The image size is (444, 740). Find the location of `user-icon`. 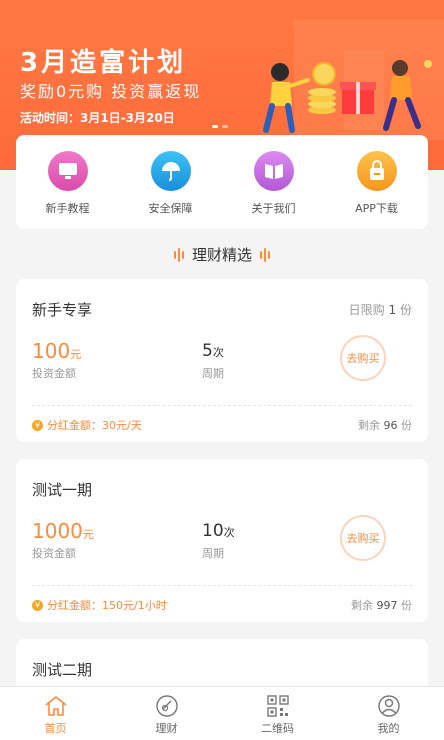

user-icon is located at coordinates (388, 706).